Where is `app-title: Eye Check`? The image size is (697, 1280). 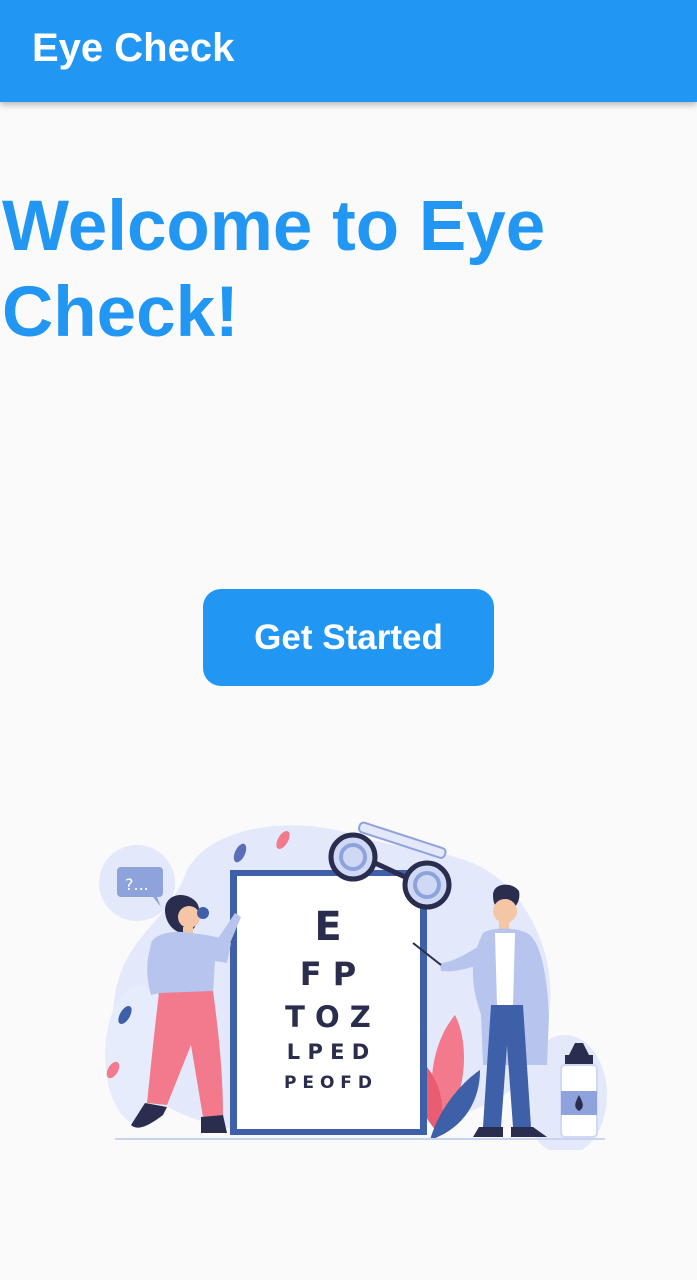
app-title: Eye Check is located at coordinates (133, 48).